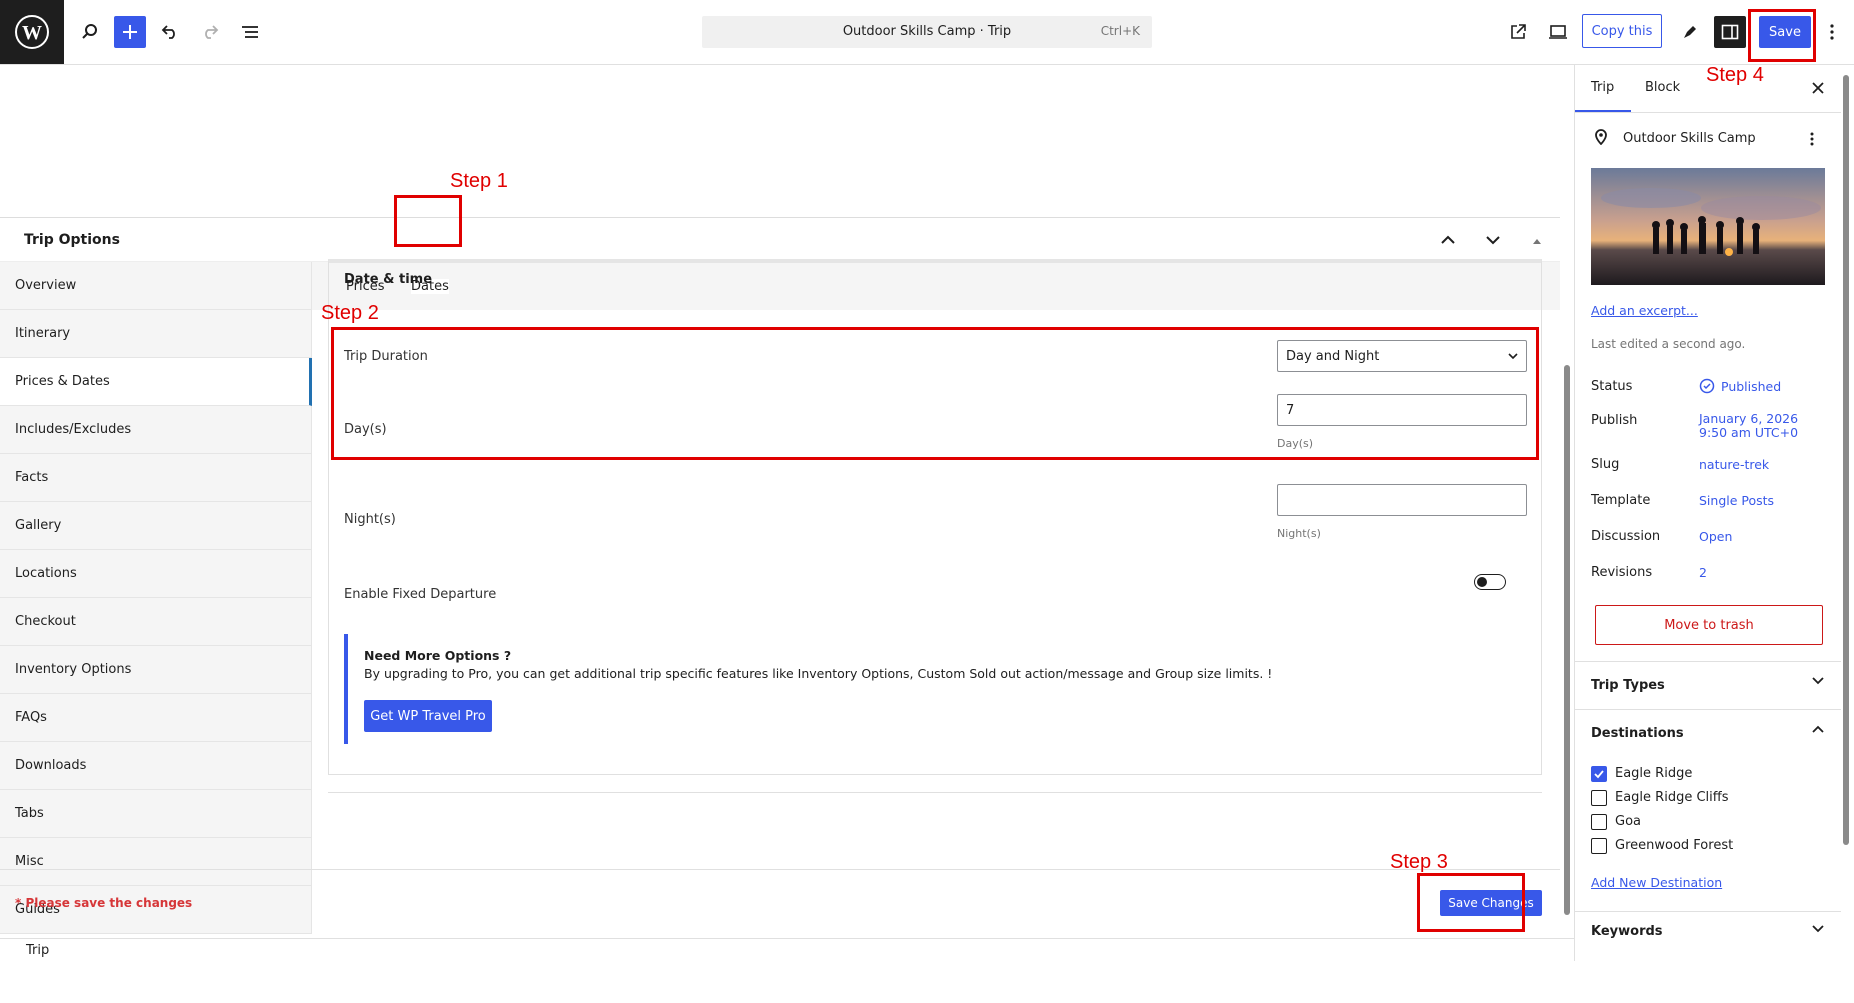 This screenshot has height=1003, width=1854. I want to click on styles-pen-icon, so click(1690, 32).